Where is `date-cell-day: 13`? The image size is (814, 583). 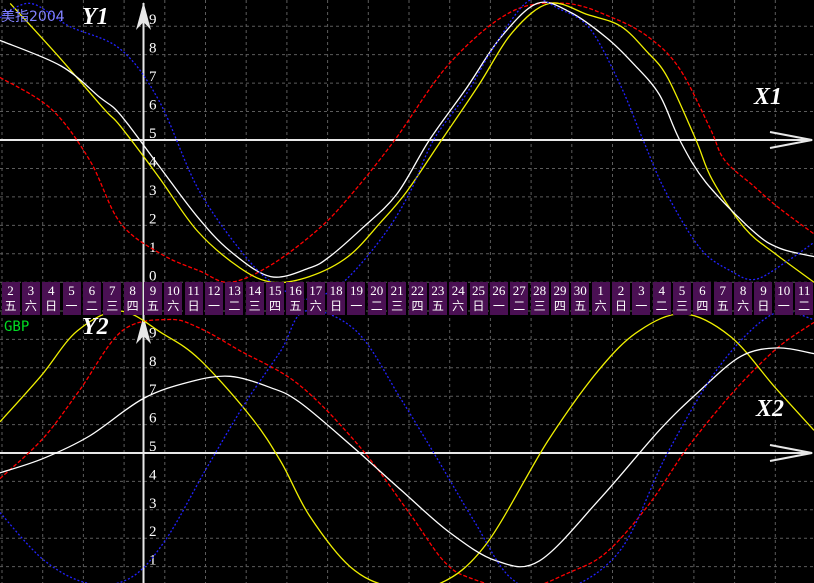
date-cell-day: 13 is located at coordinates (234, 290).